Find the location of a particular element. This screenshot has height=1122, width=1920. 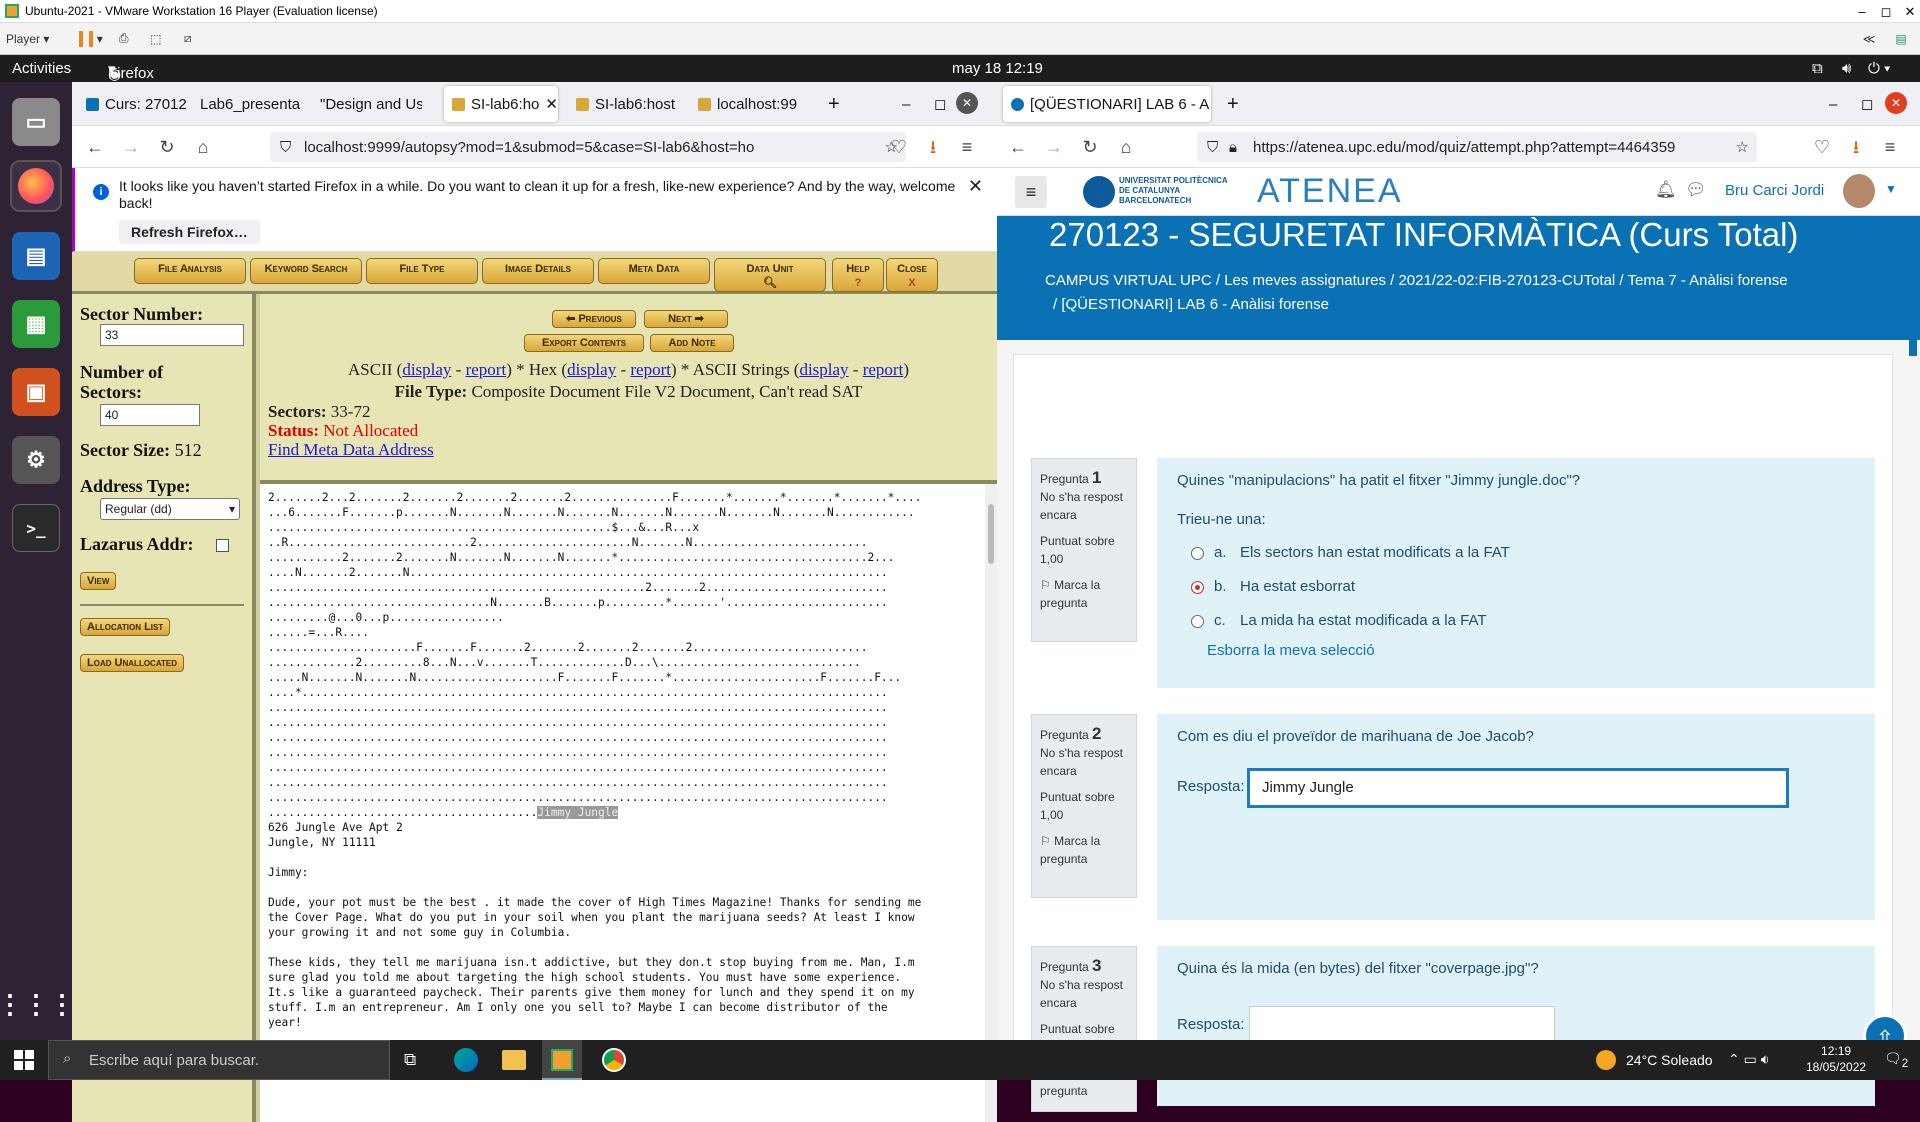

option-c: c. La mida ha estat modificada a la FAT is located at coordinates (1523, 621).